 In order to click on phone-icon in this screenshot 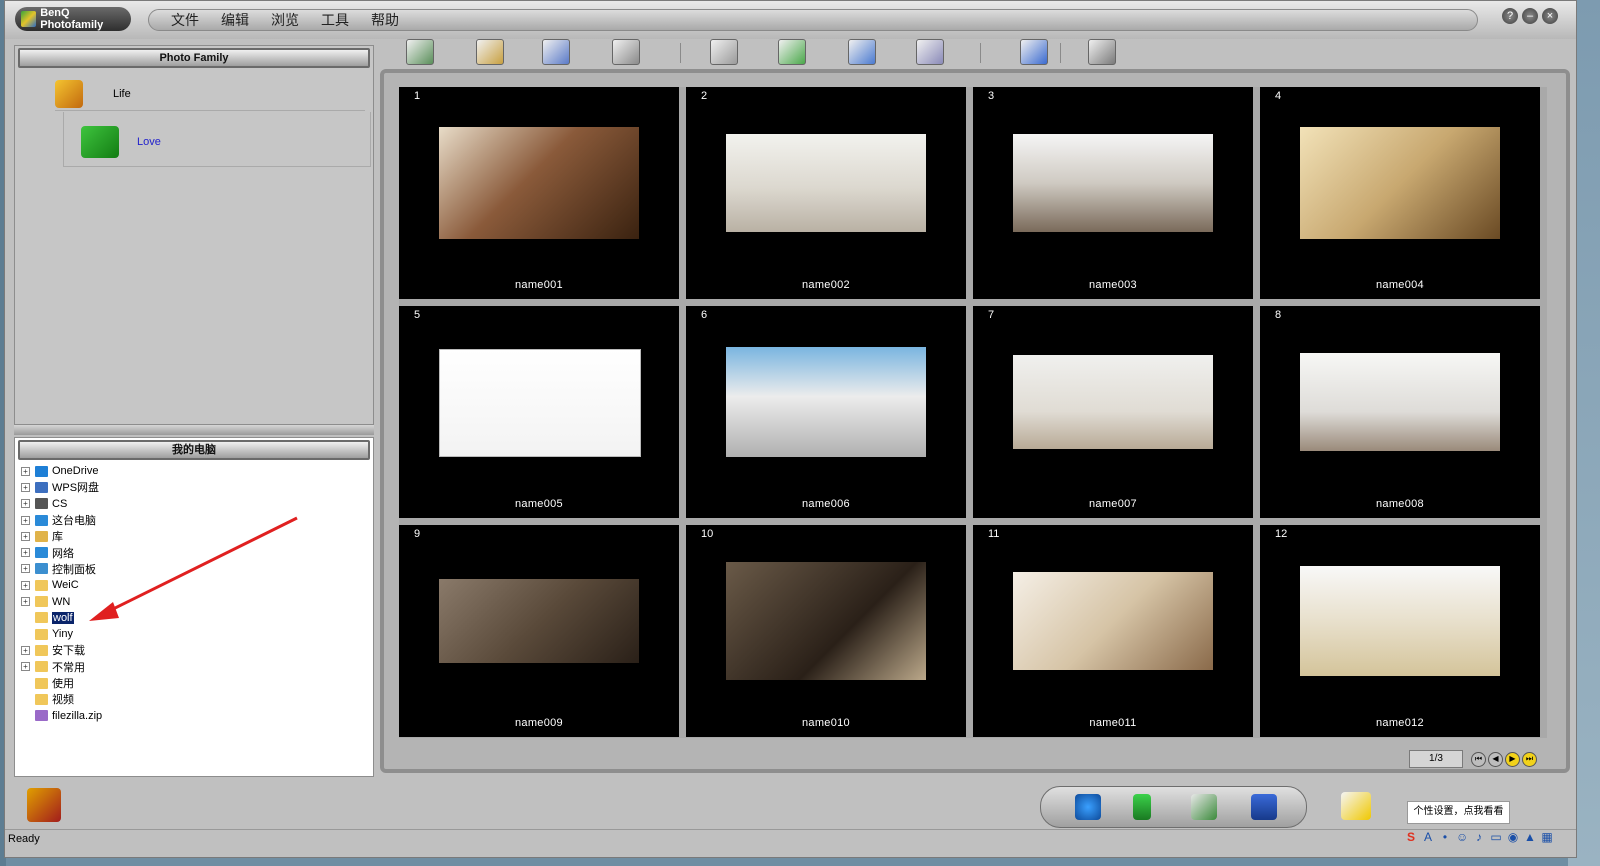, I will do `click(1142, 807)`.